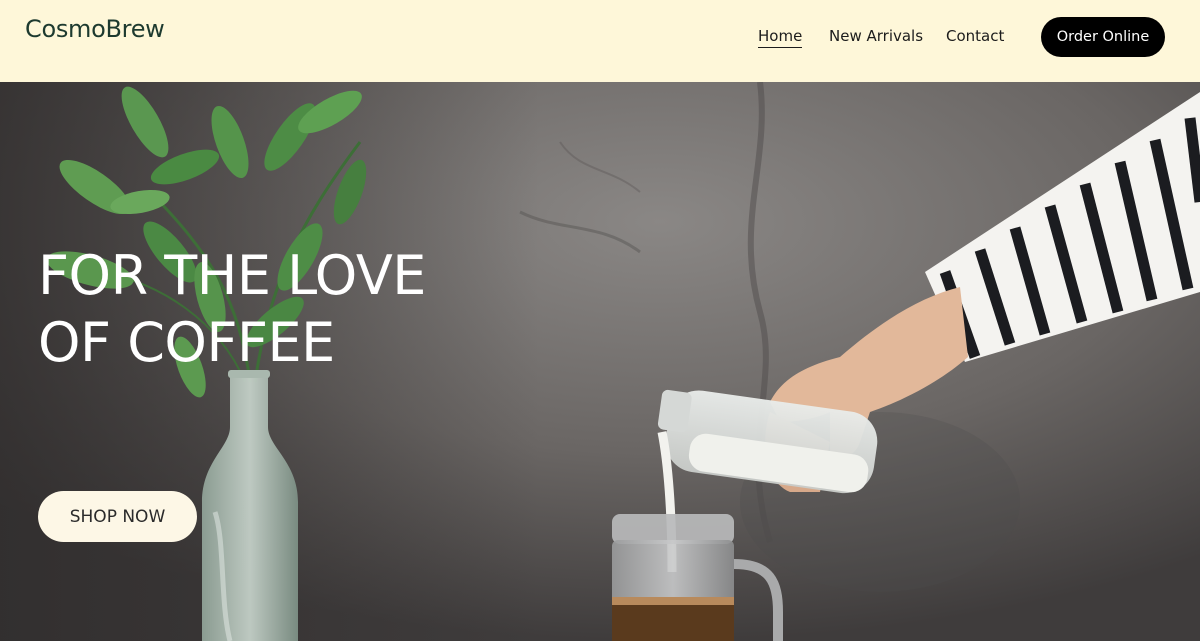 This screenshot has height=641, width=1200. Describe the element at coordinates (876, 36) in the screenshot. I see `nav-new-arrivals-link: New Arrivals` at that location.